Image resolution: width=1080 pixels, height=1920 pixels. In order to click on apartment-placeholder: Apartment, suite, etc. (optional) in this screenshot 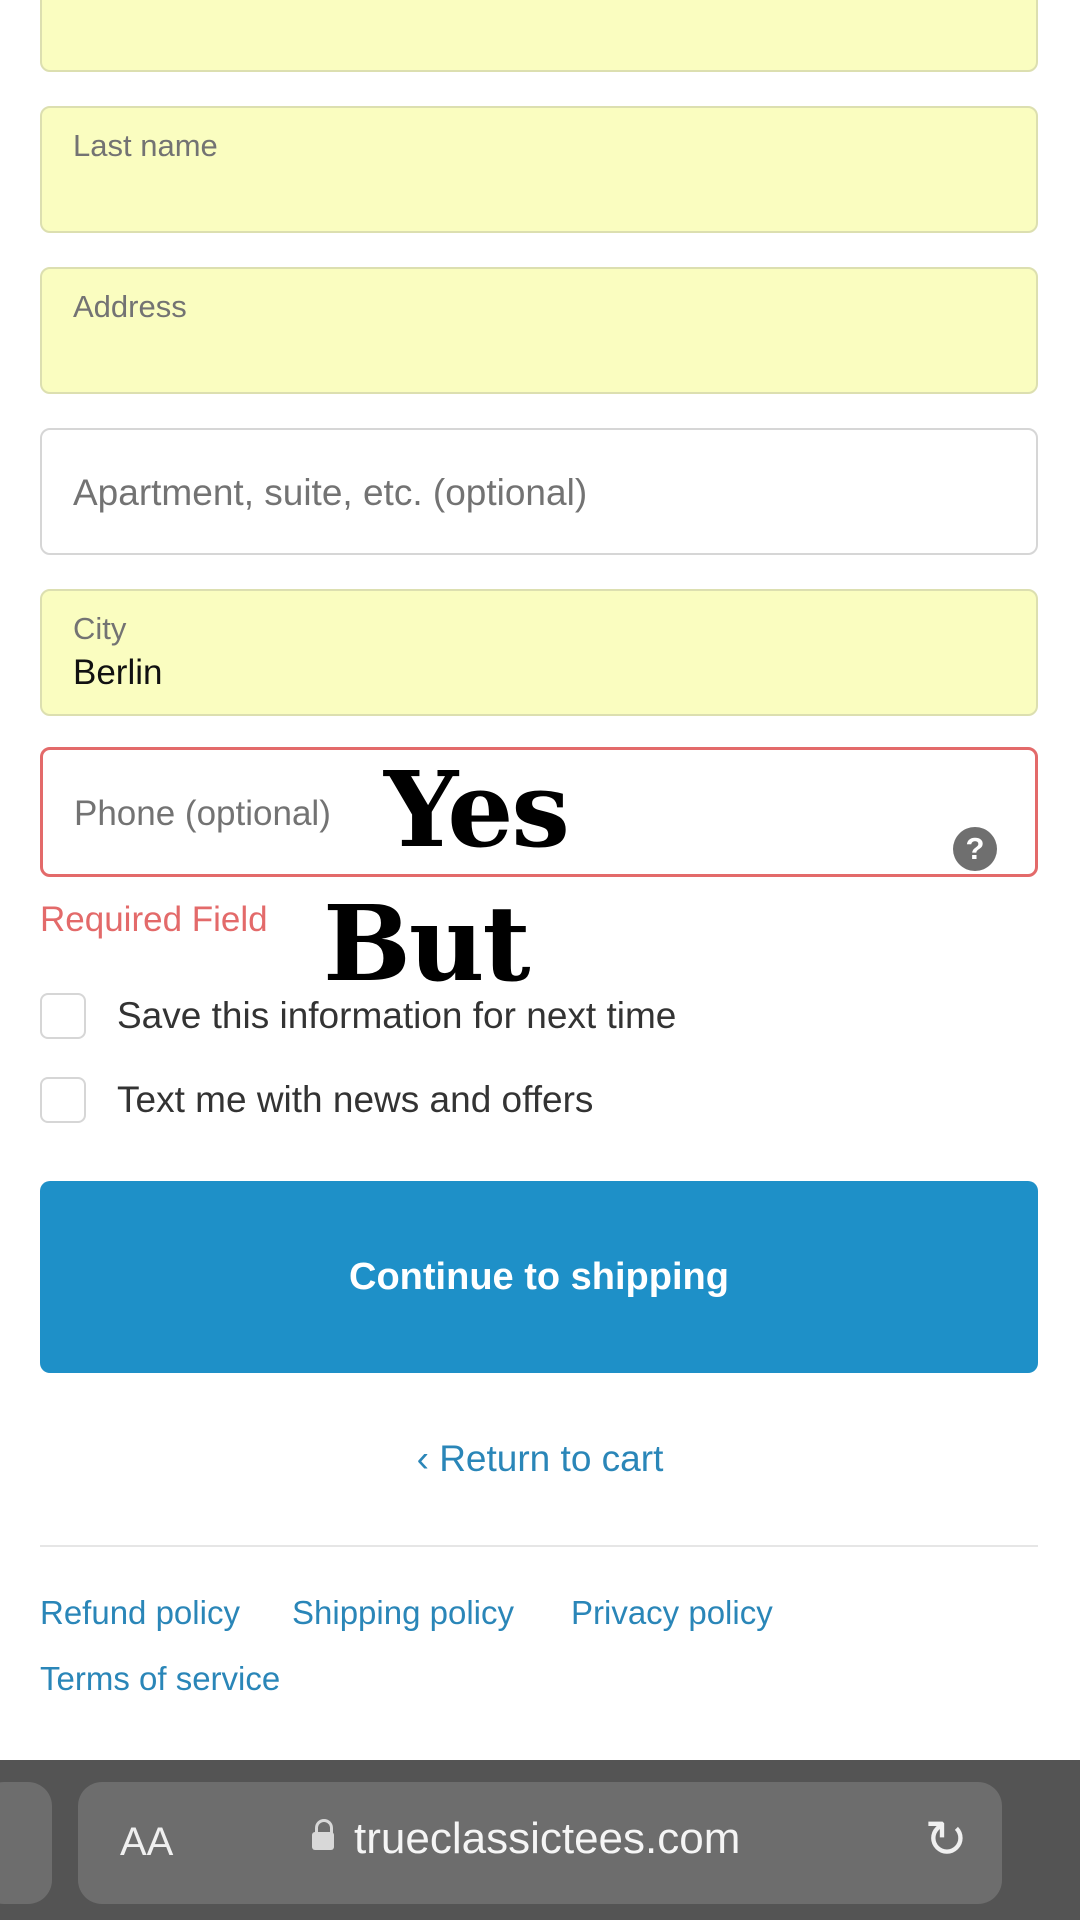, I will do `click(330, 492)`.